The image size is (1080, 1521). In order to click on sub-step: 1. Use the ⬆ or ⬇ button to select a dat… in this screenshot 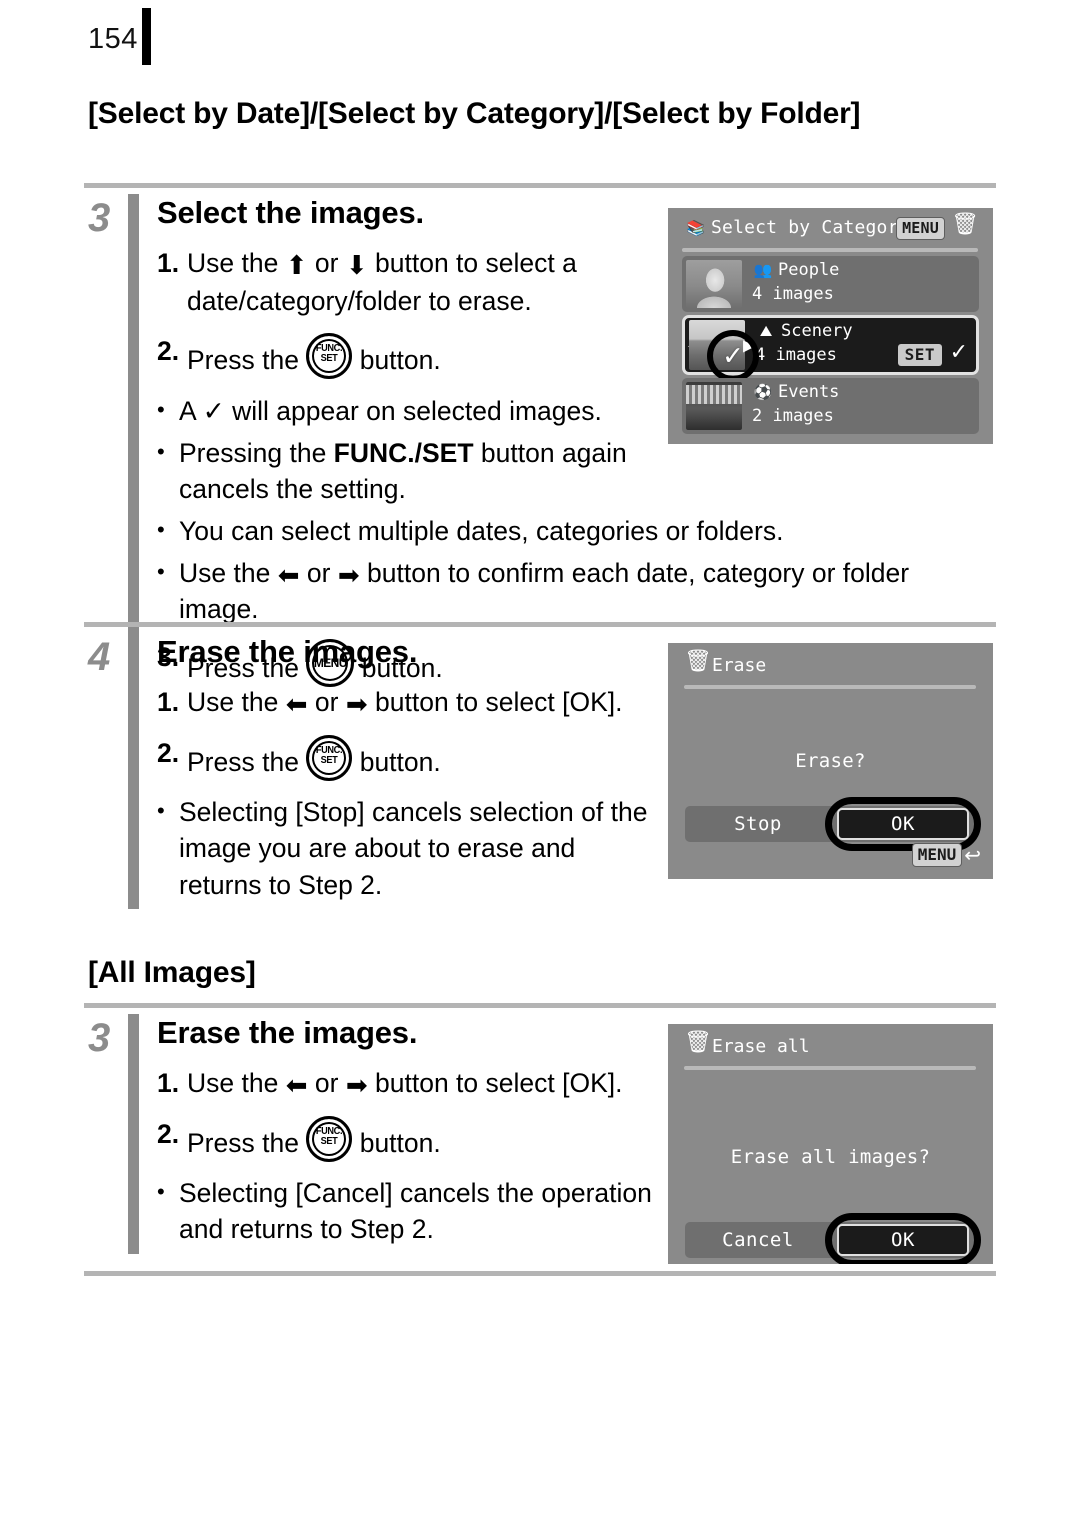, I will do `click(429, 282)`.